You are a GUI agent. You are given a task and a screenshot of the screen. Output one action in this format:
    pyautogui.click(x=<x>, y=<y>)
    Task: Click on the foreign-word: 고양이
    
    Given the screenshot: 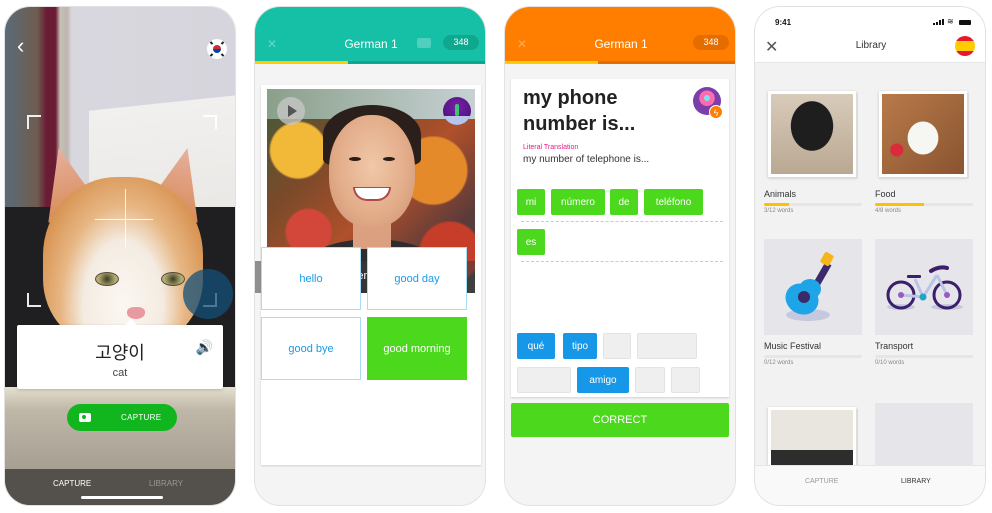 What is the action you would take?
    pyautogui.click(x=120, y=353)
    